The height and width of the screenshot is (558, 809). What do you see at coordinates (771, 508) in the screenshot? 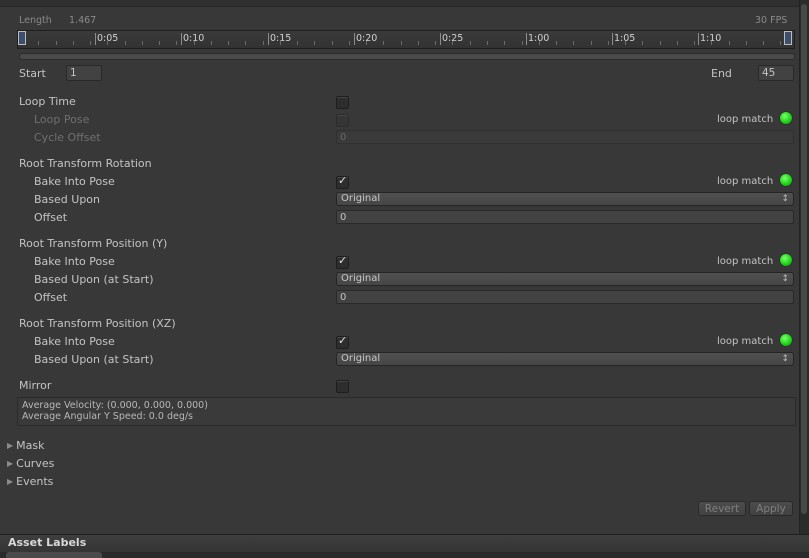
I see `apply-button: Apply` at bounding box center [771, 508].